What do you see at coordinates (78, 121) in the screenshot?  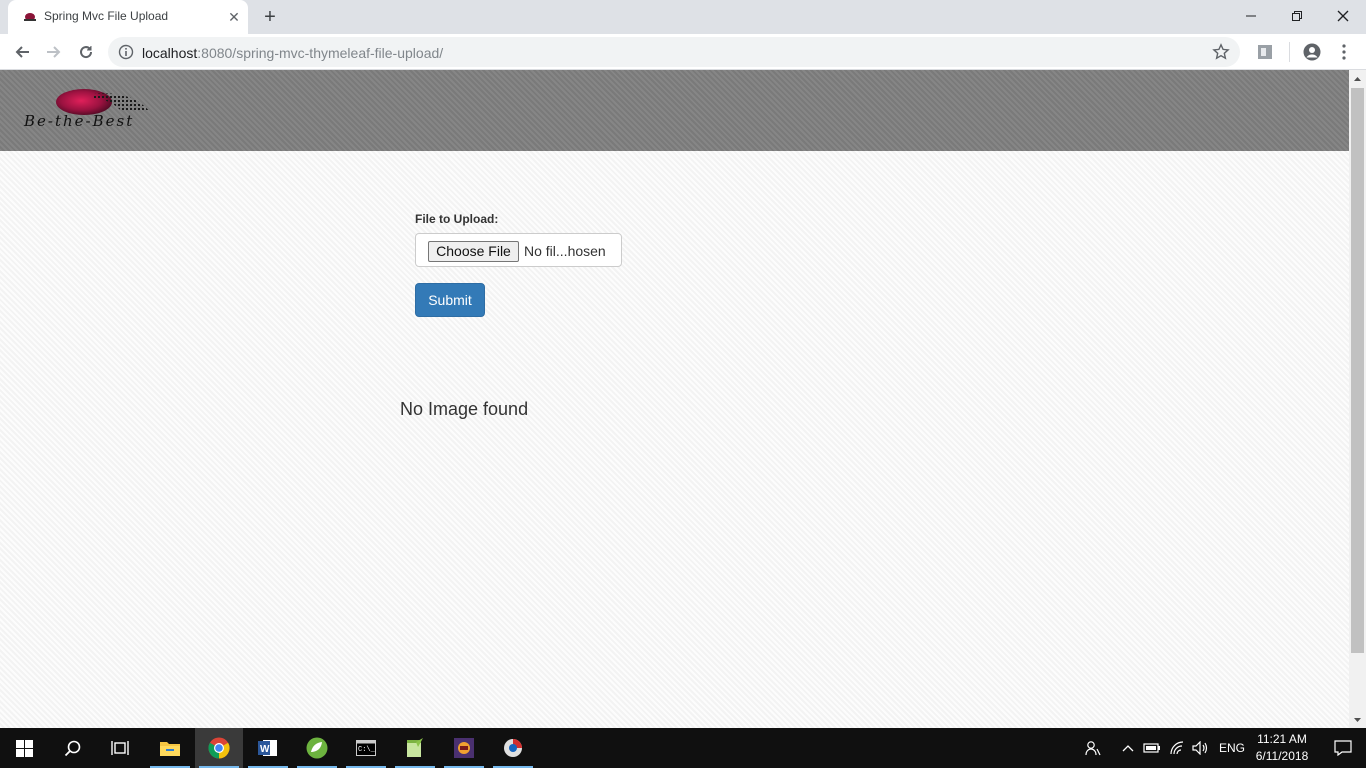 I see `svg-text: Be-the-Best` at bounding box center [78, 121].